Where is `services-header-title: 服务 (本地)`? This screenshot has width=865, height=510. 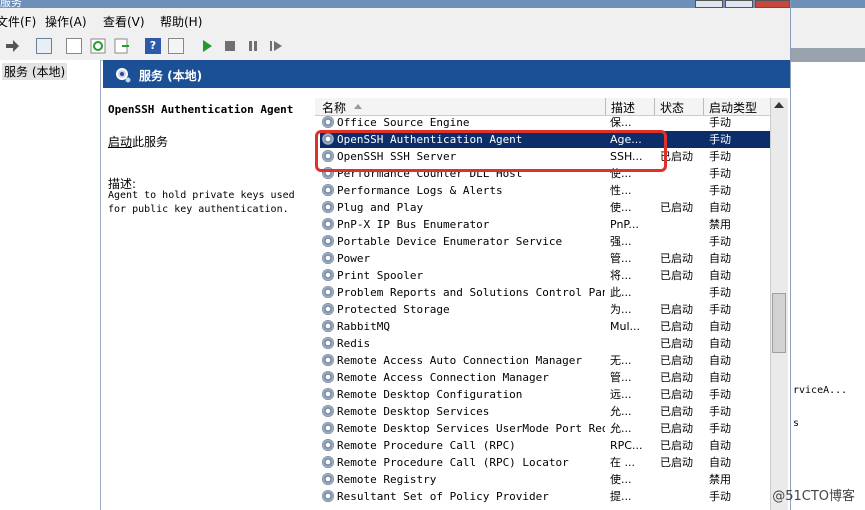 services-header-title: 服务 (本地) is located at coordinates (171, 76).